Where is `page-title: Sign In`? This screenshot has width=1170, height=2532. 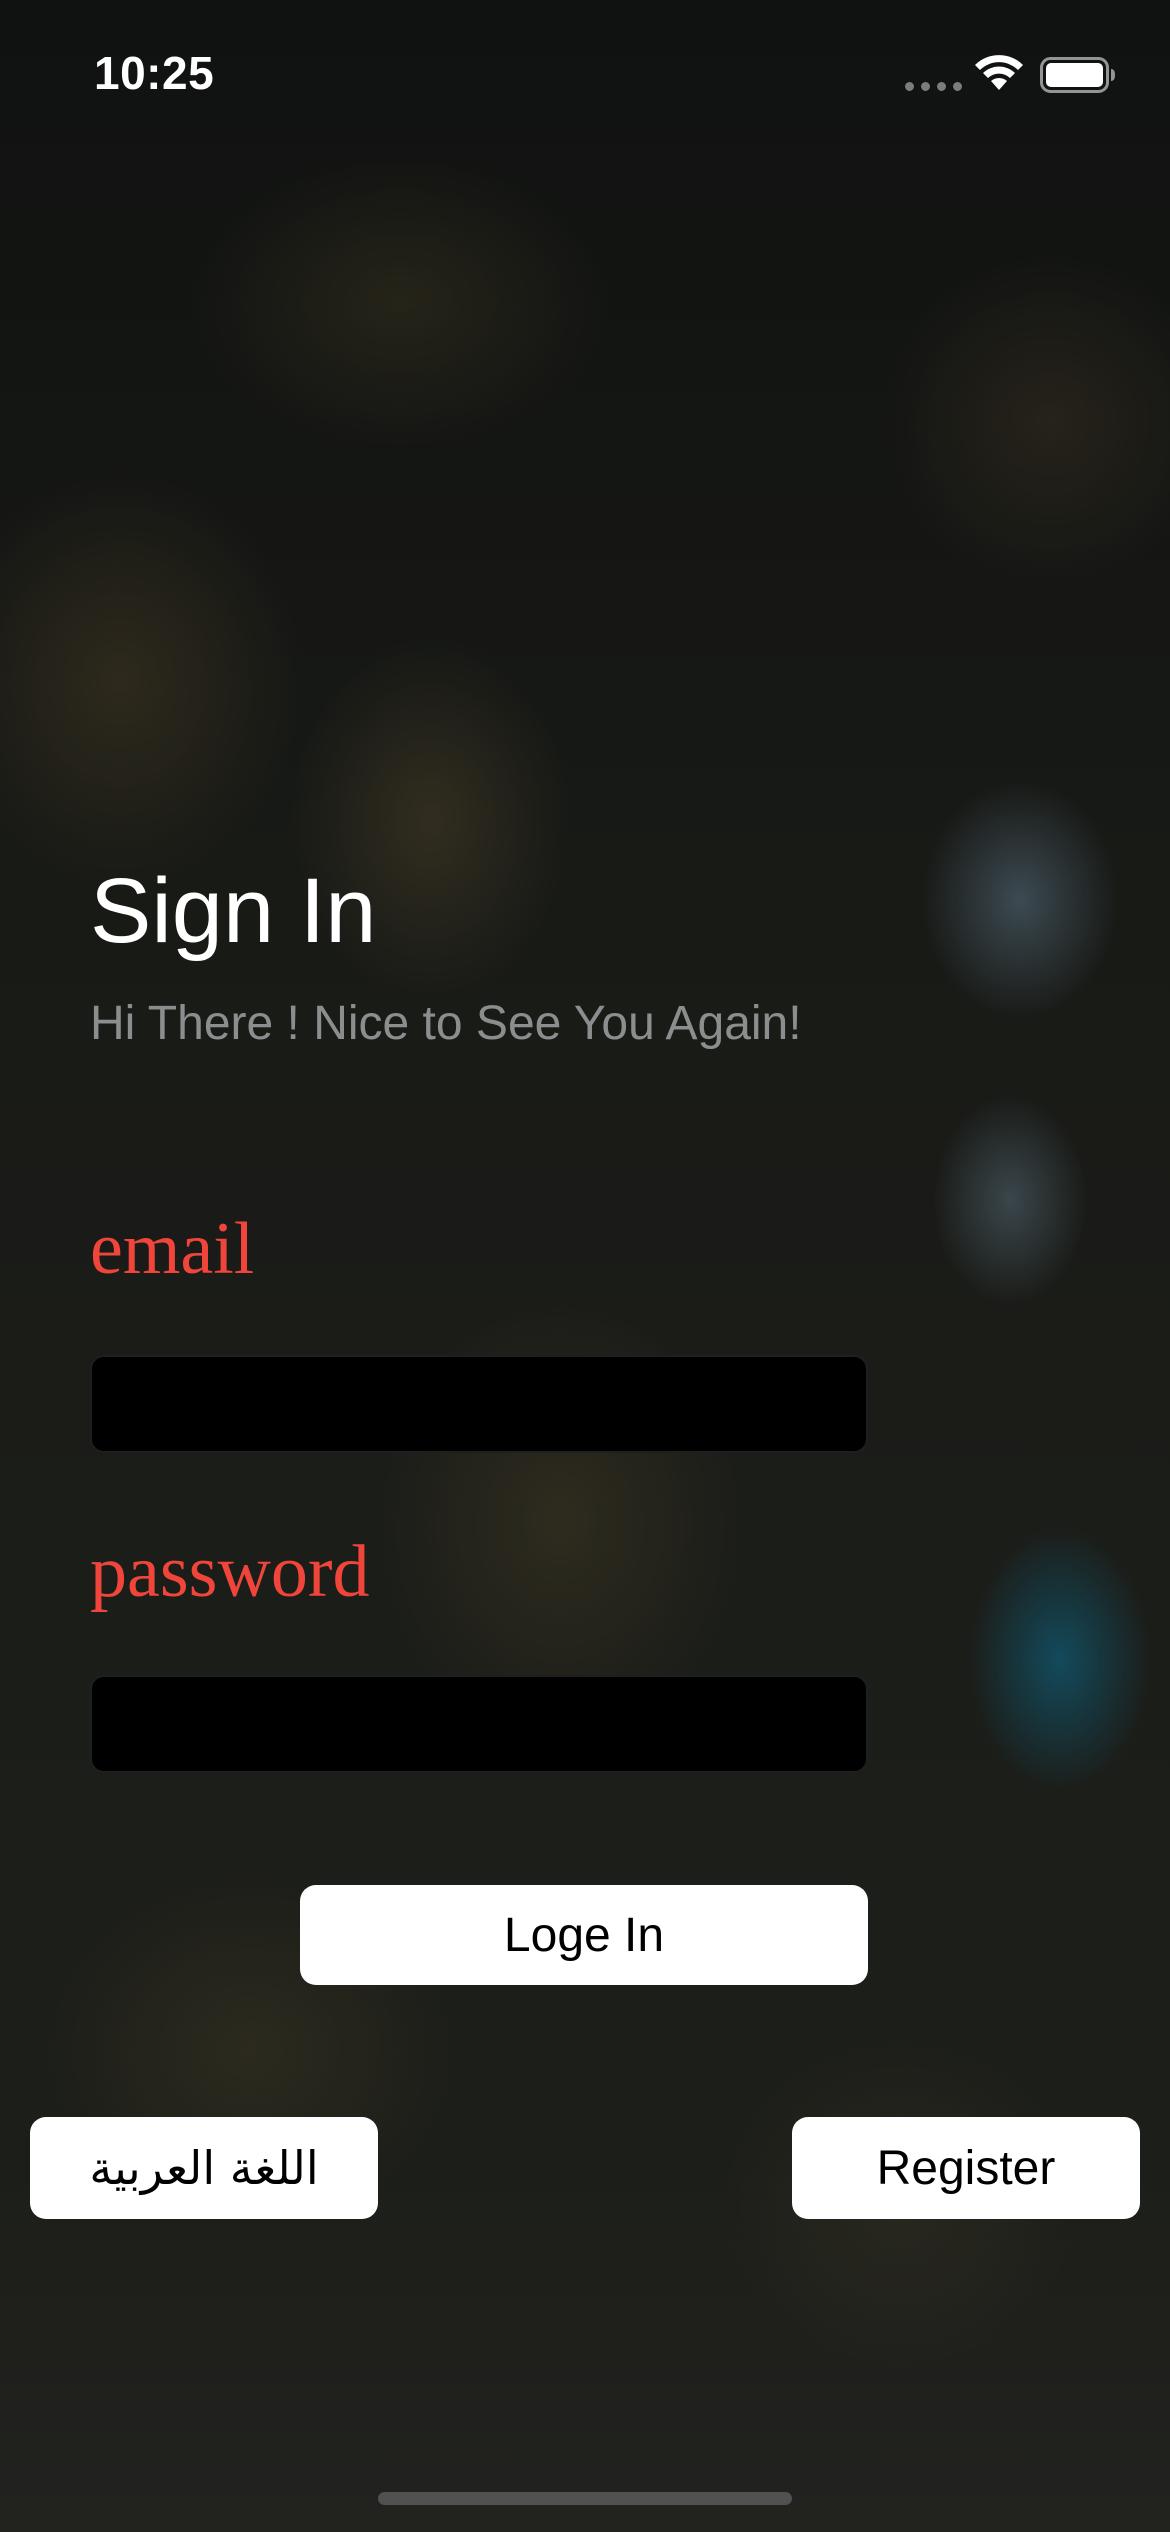 page-title: Sign In is located at coordinates (233, 911).